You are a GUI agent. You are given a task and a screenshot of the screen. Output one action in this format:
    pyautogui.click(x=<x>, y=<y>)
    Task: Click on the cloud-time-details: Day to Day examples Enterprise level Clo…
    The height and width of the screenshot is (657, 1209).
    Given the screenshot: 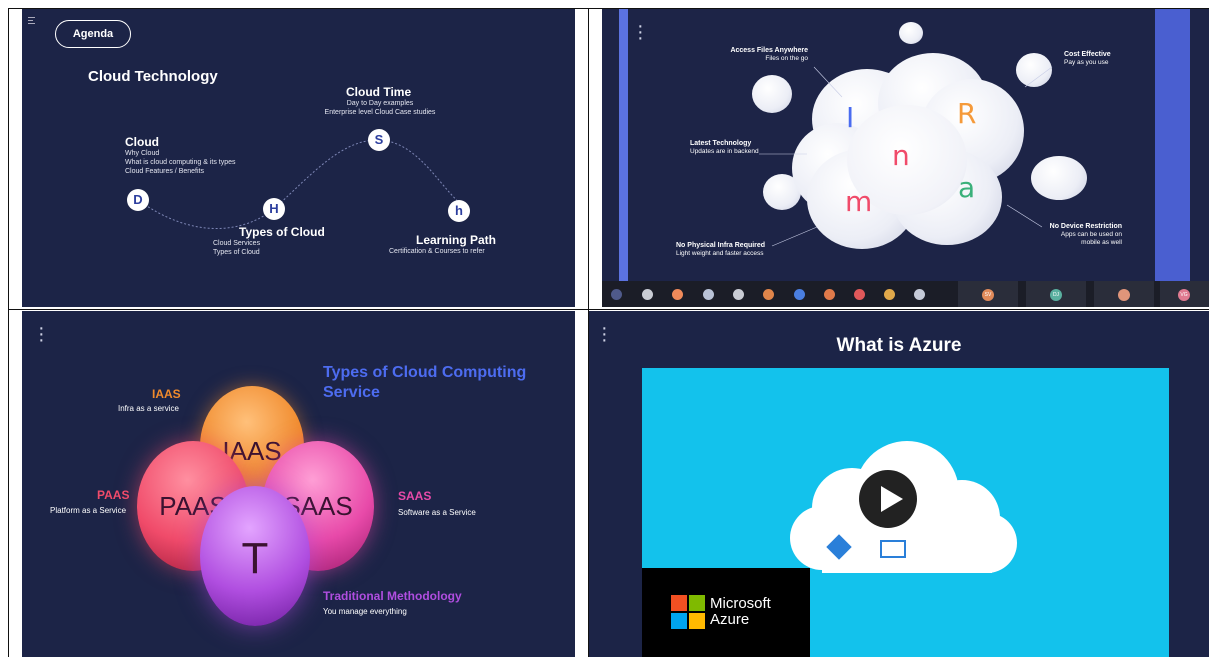 What is the action you would take?
    pyautogui.click(x=380, y=108)
    